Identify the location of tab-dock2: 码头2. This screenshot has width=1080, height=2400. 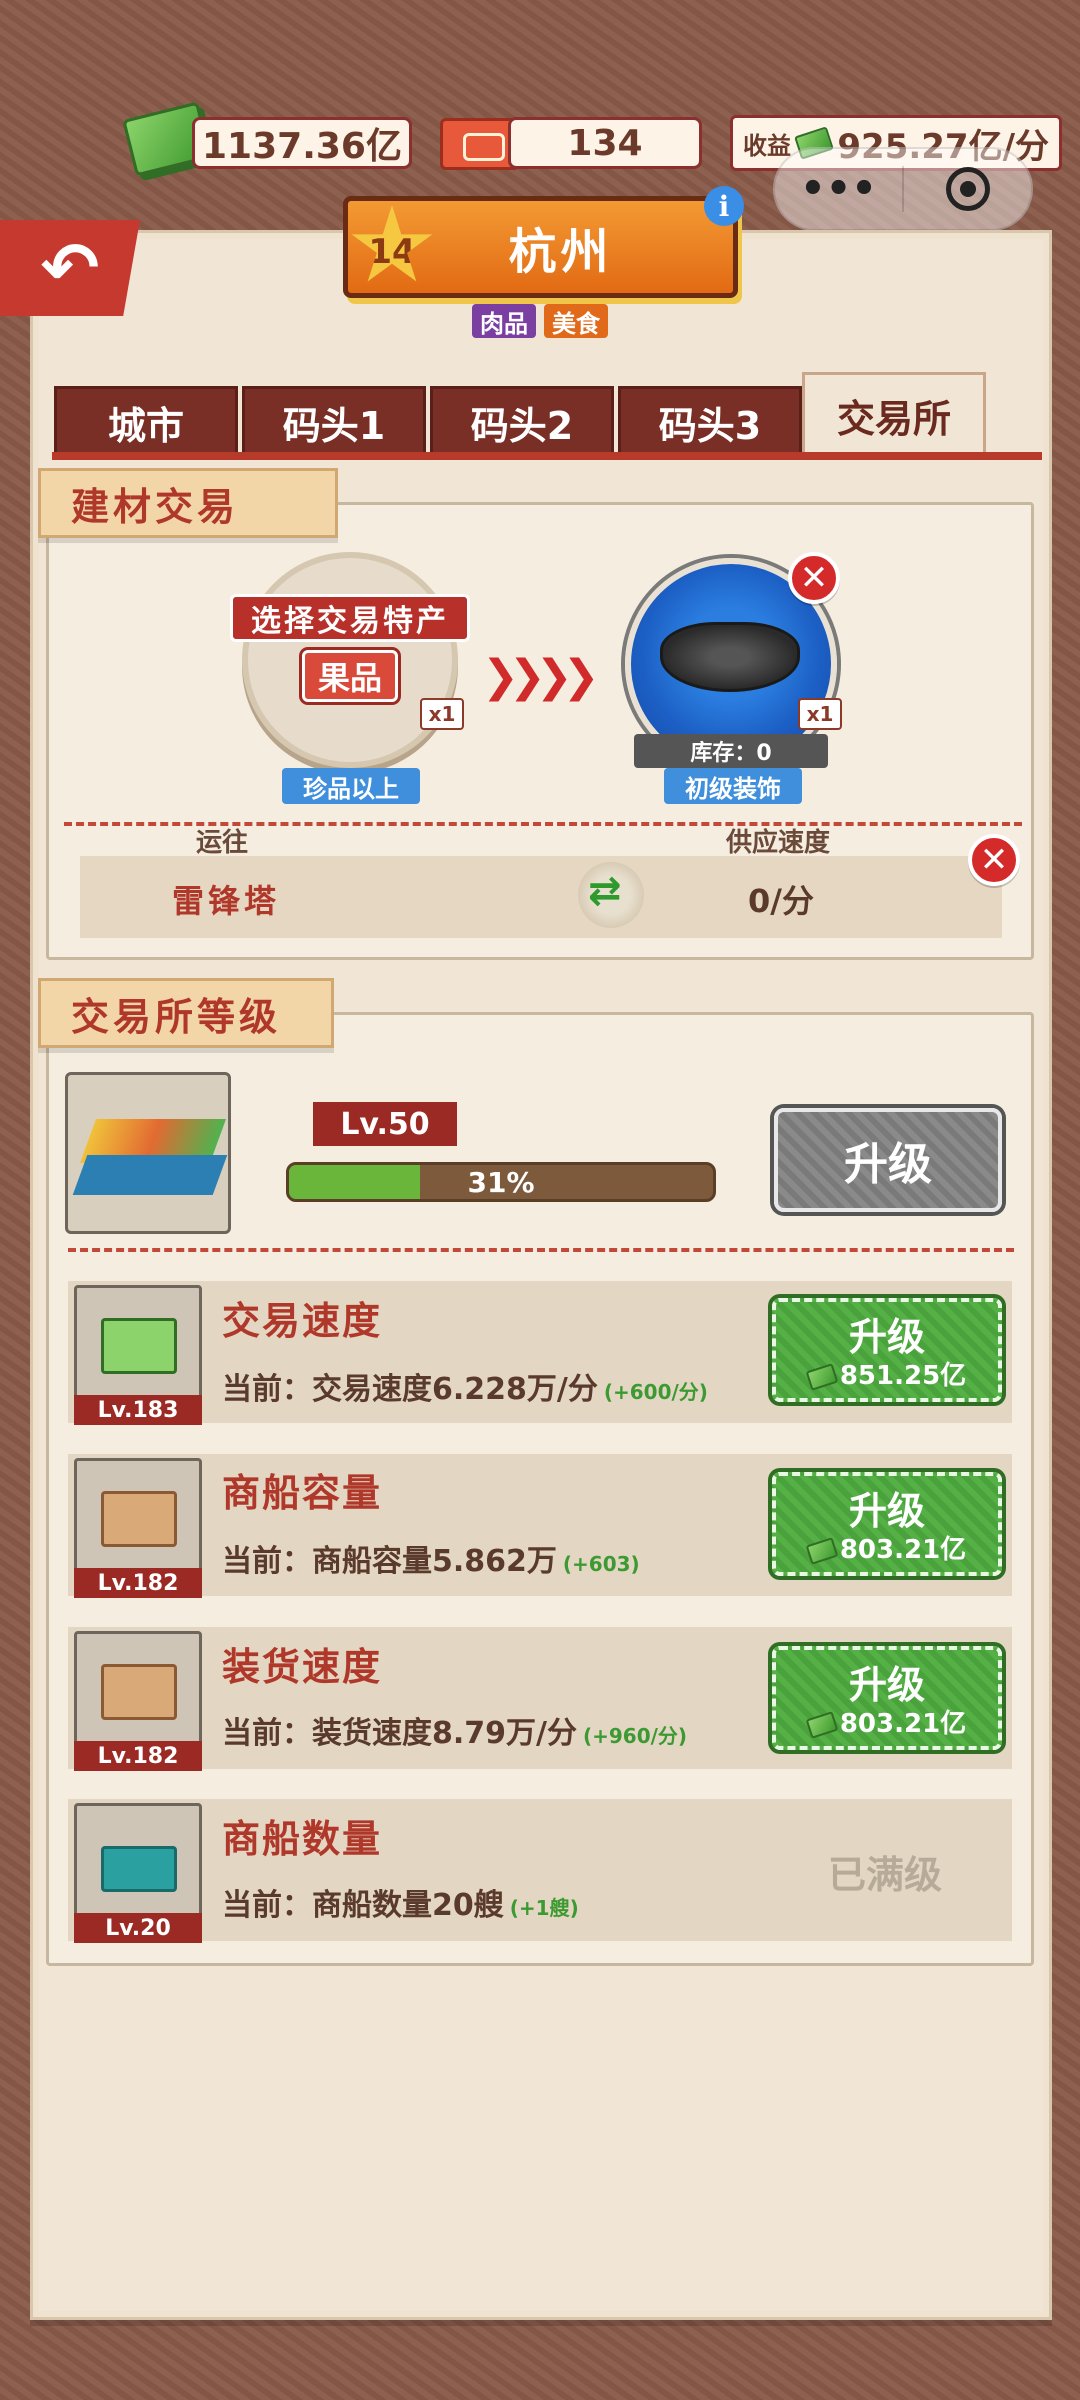
(522, 421).